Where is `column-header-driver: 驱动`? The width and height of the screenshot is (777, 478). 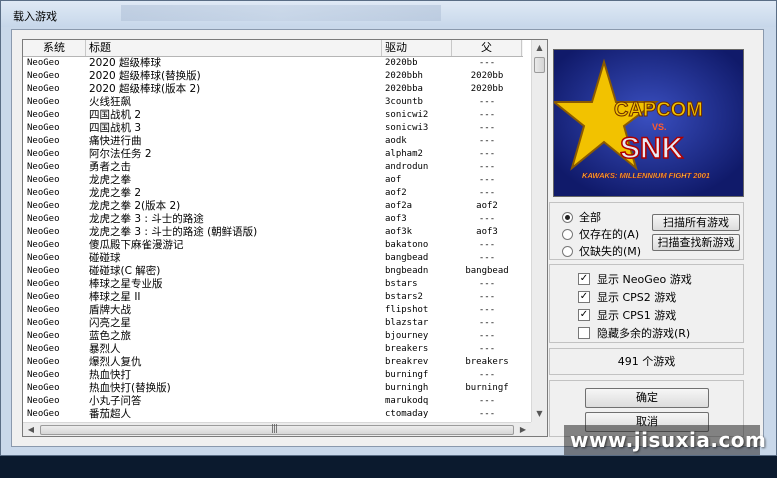 column-header-driver: 驱动 is located at coordinates (417, 48).